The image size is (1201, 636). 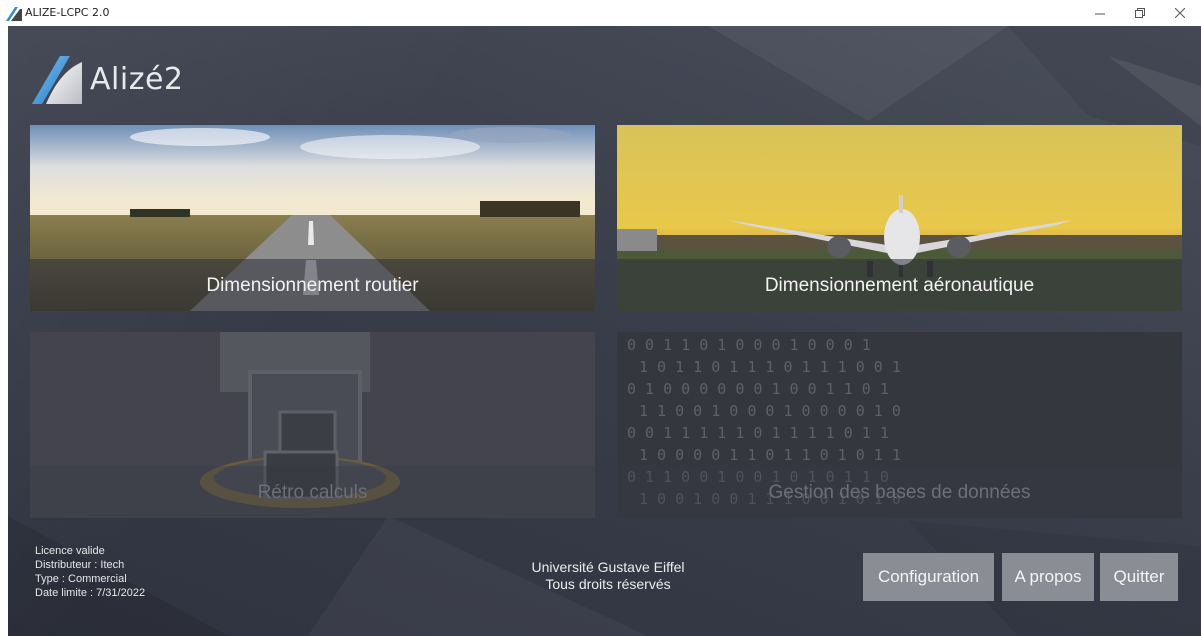 I want to click on restore-button, so click(x=1140, y=13).